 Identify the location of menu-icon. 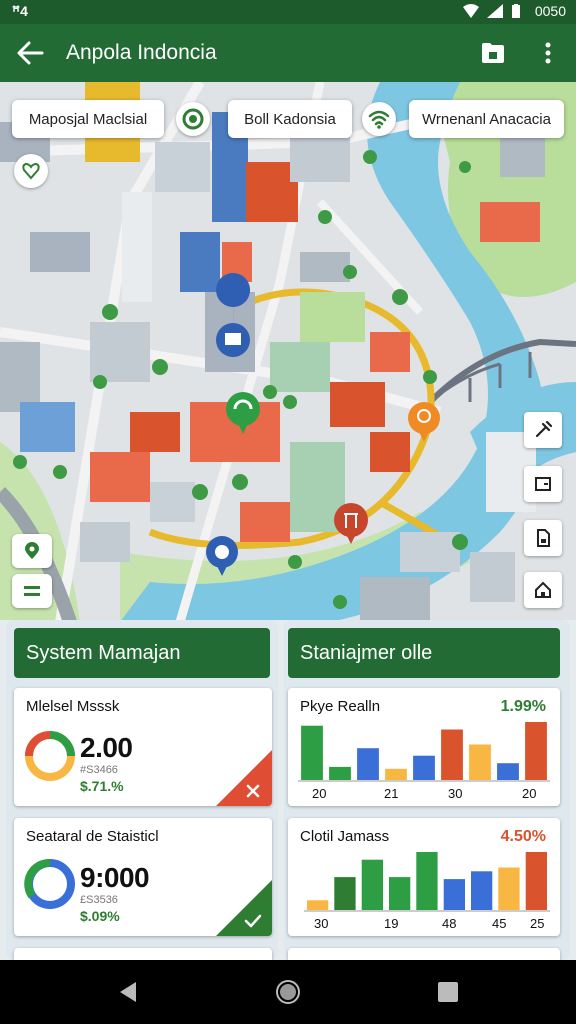
(32, 591).